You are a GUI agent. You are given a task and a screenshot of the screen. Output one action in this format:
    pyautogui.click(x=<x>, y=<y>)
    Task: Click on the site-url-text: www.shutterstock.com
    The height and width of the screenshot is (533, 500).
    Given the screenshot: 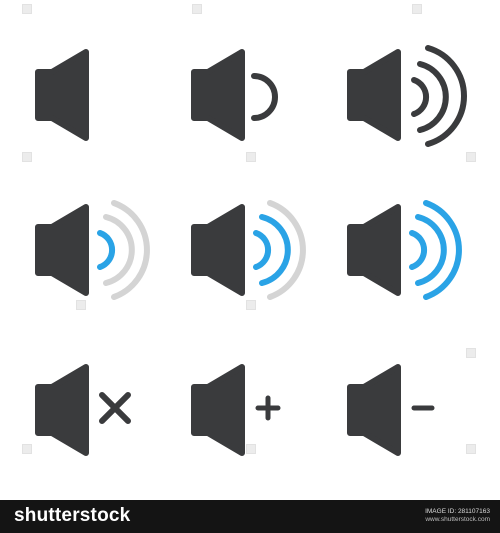 What is the action you would take?
    pyautogui.click(x=457, y=519)
    